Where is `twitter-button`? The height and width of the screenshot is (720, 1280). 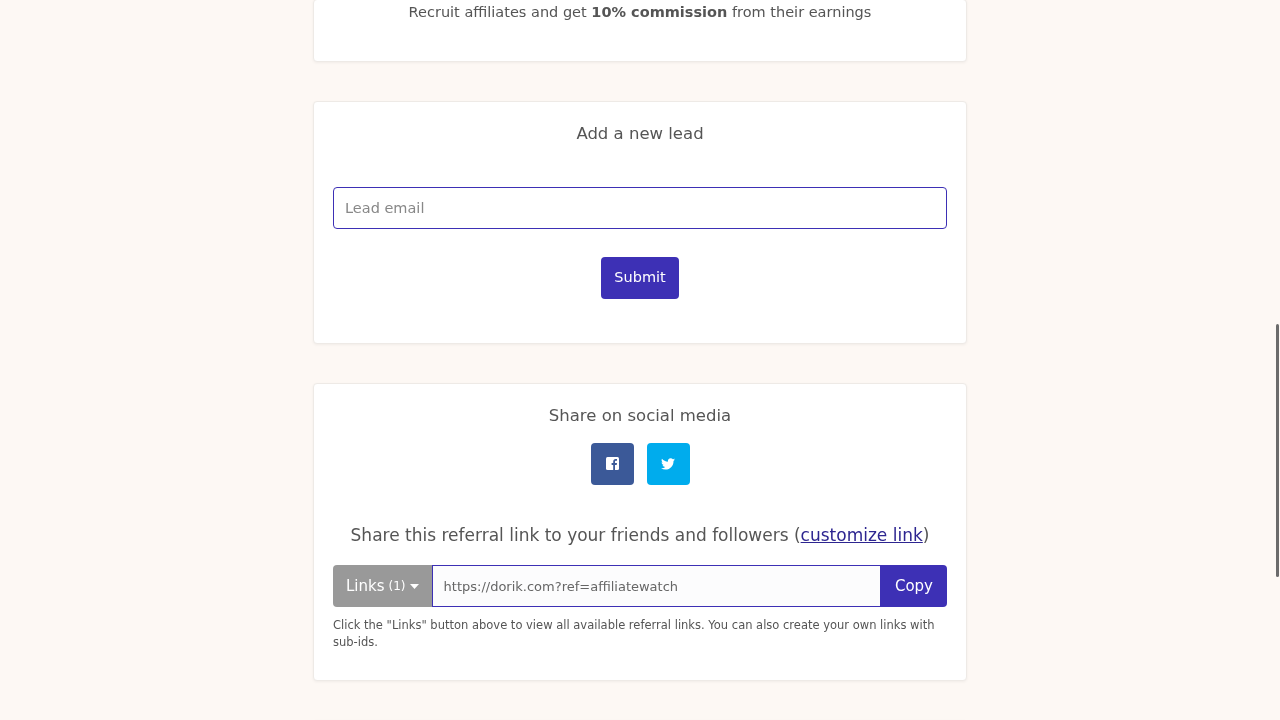
twitter-button is located at coordinates (668, 463).